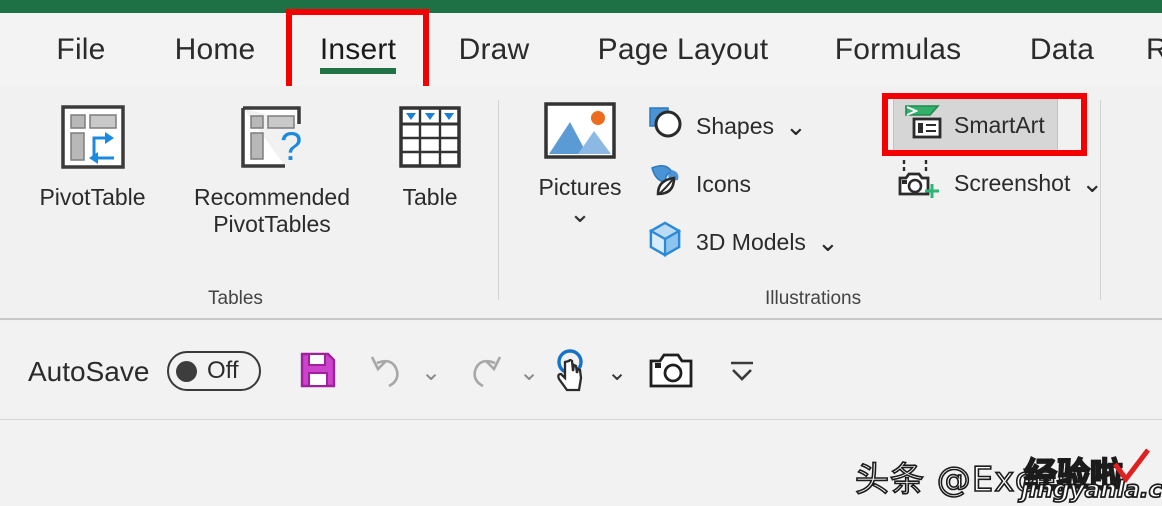 This screenshot has height=506, width=1162. I want to click on icons-button: Icons, so click(698, 184).